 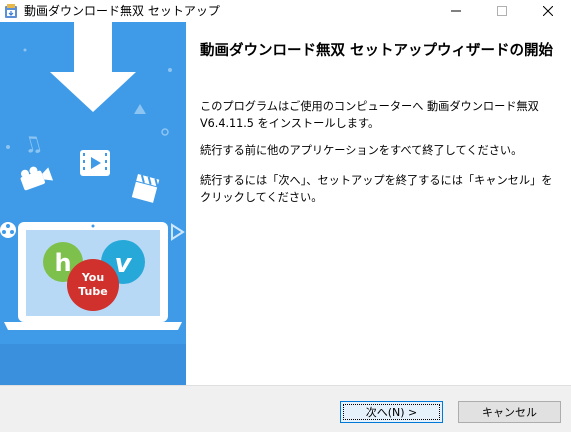 What do you see at coordinates (11, 11) in the screenshot?
I see `app-icon` at bounding box center [11, 11].